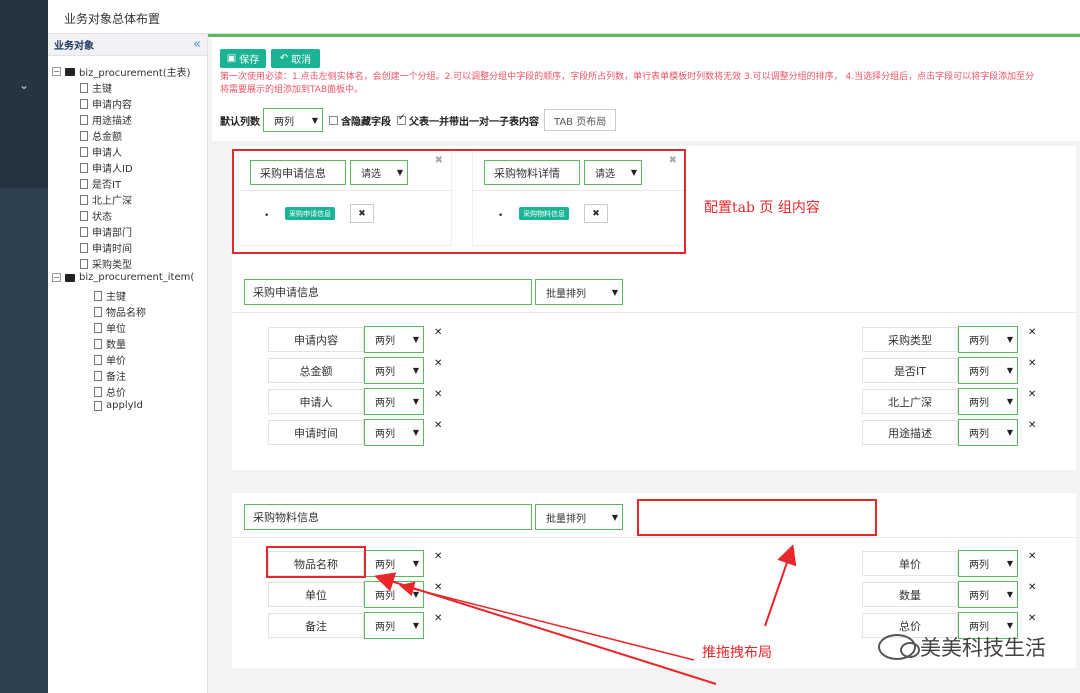 This screenshot has width=1080, height=693. I want to click on tree-field-node: 备注, so click(110, 375).